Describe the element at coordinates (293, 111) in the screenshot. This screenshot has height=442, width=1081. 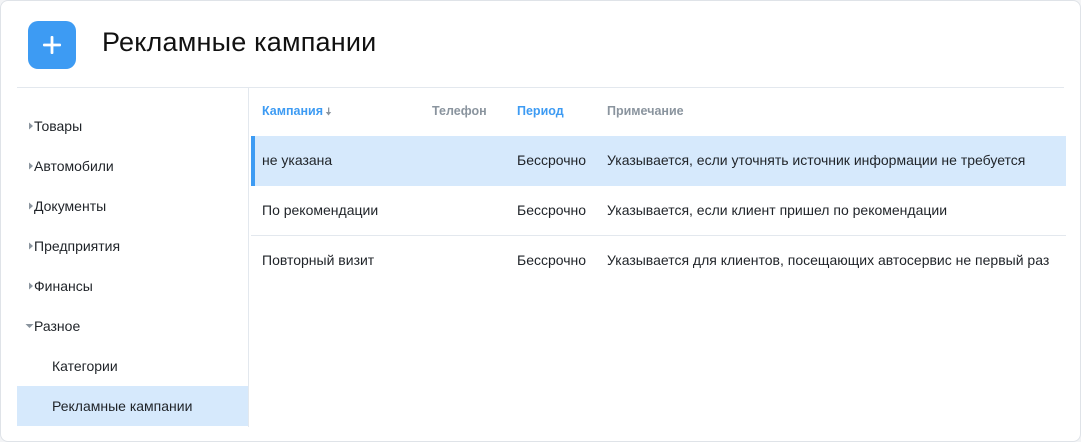
I see `column-label: Кампания` at that location.